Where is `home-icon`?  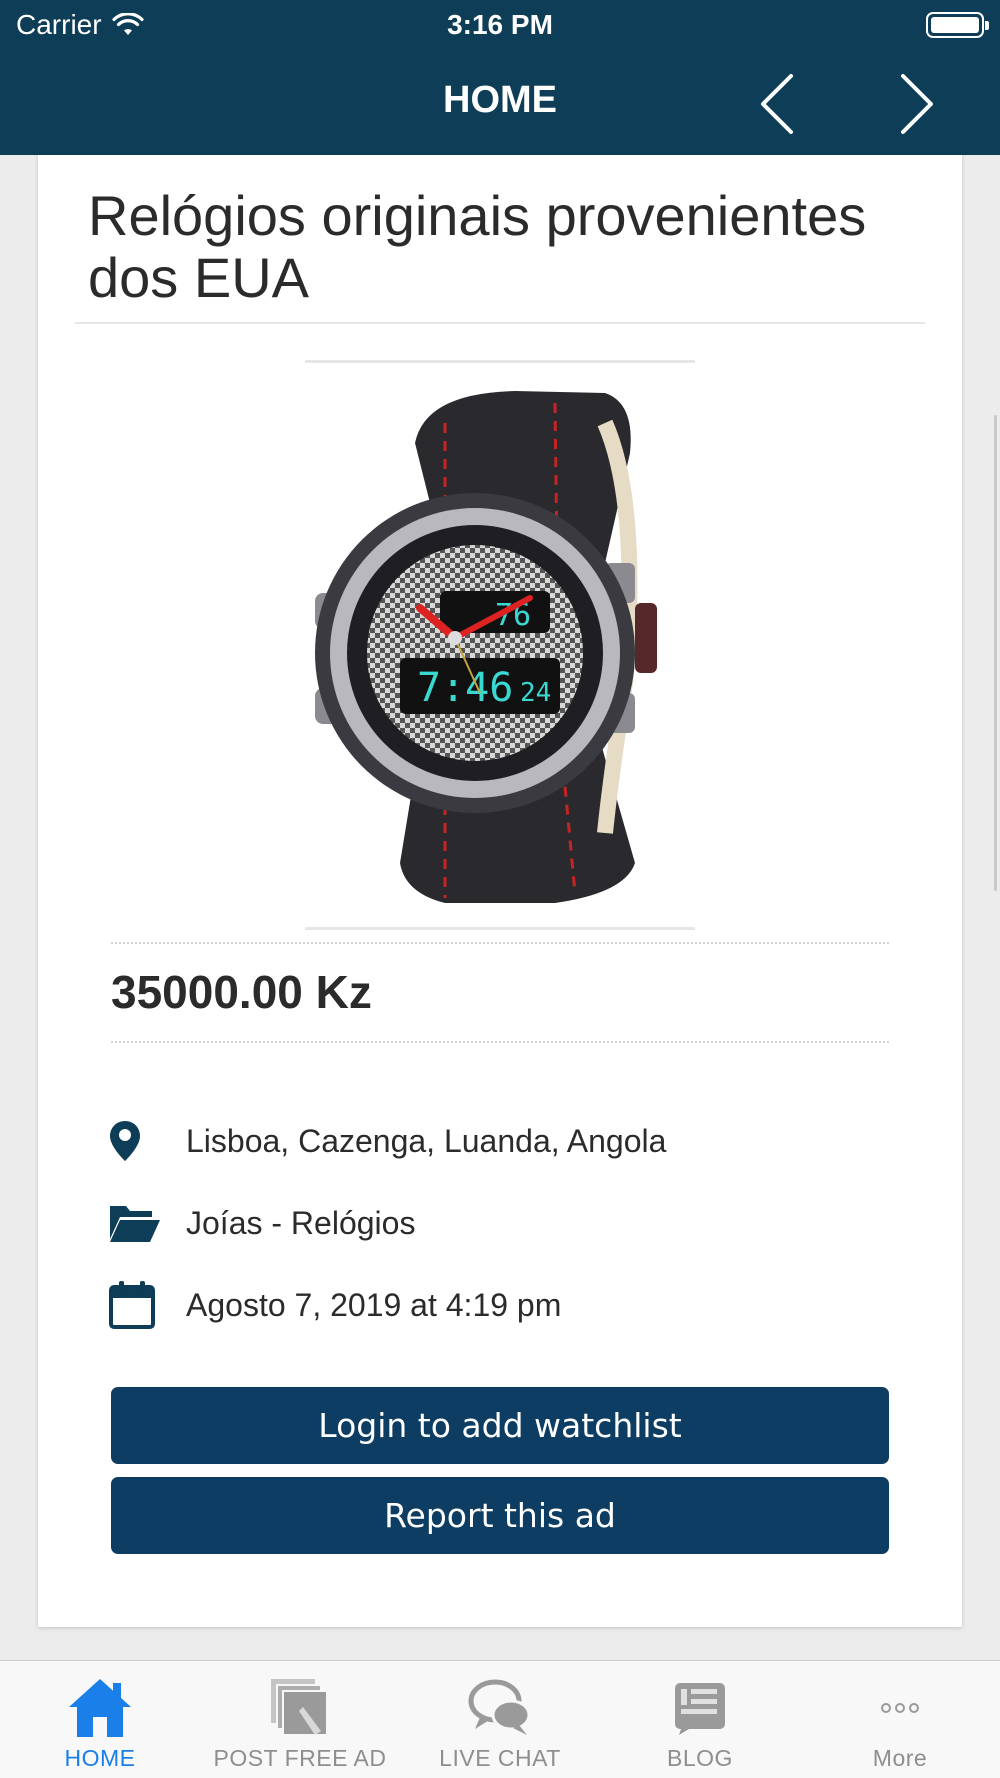 home-icon is located at coordinates (100, 1708).